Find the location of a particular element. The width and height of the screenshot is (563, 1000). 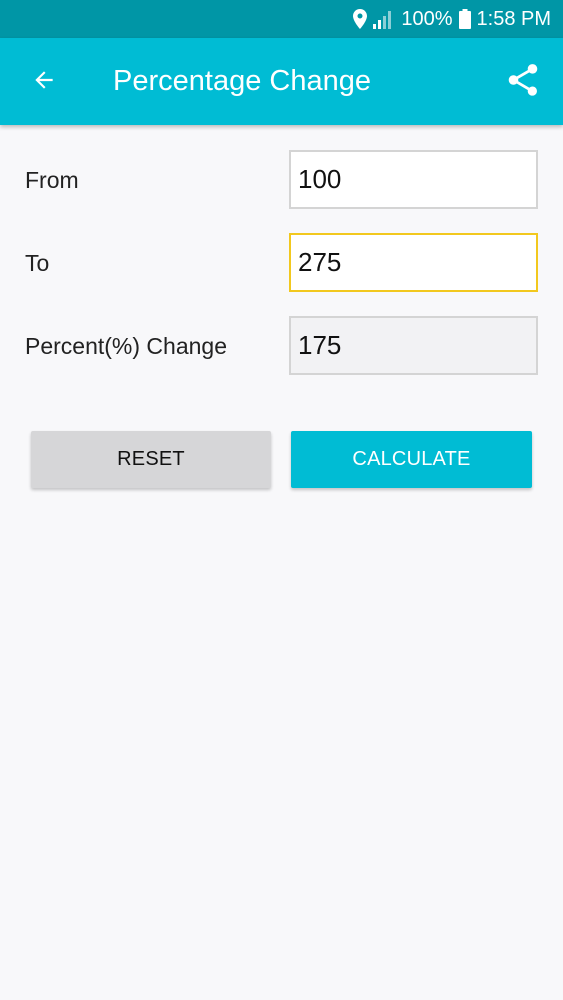

status-bar: 100% 1:58 PM is located at coordinates (281, 19).